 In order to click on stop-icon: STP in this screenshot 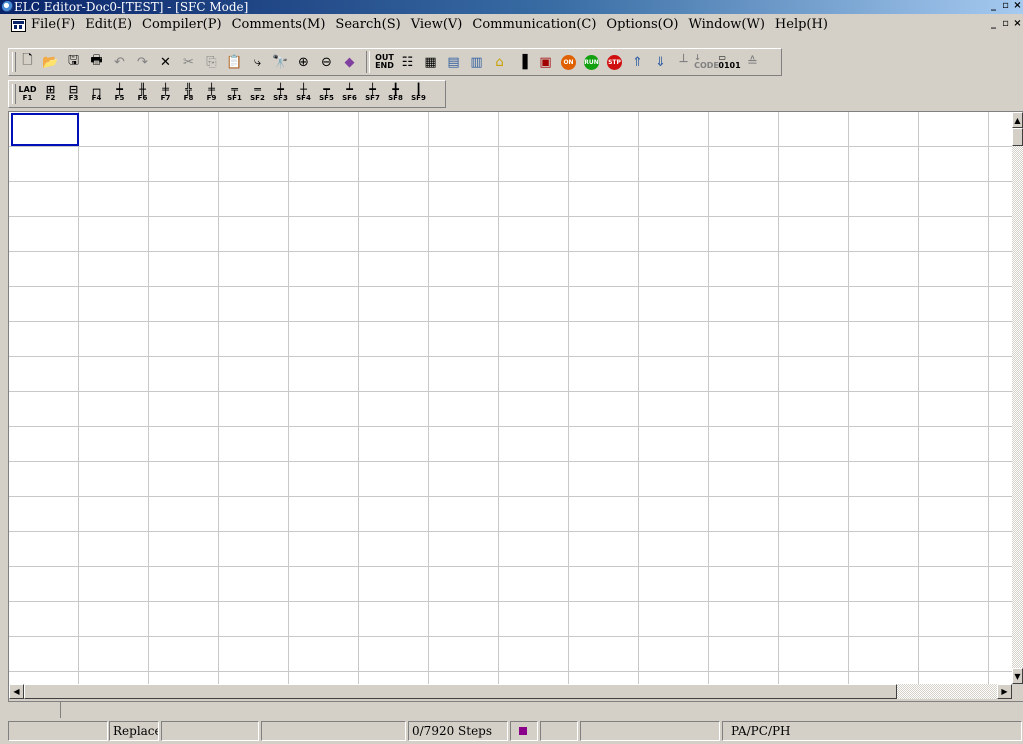, I will do `click(614, 62)`.